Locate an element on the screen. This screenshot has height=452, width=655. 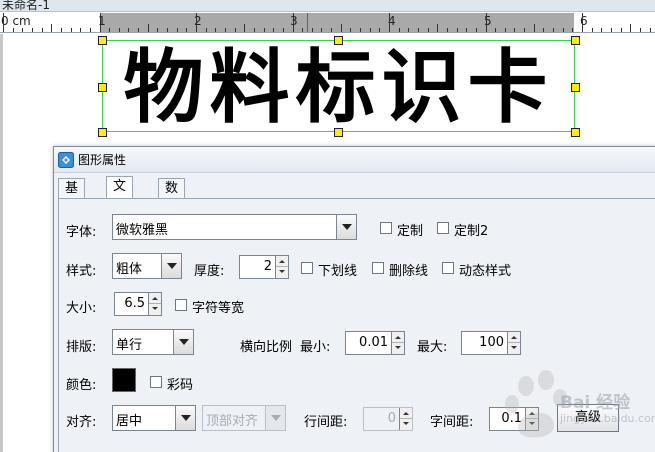
thickness-stepper: 2 is located at coordinates (264, 267).